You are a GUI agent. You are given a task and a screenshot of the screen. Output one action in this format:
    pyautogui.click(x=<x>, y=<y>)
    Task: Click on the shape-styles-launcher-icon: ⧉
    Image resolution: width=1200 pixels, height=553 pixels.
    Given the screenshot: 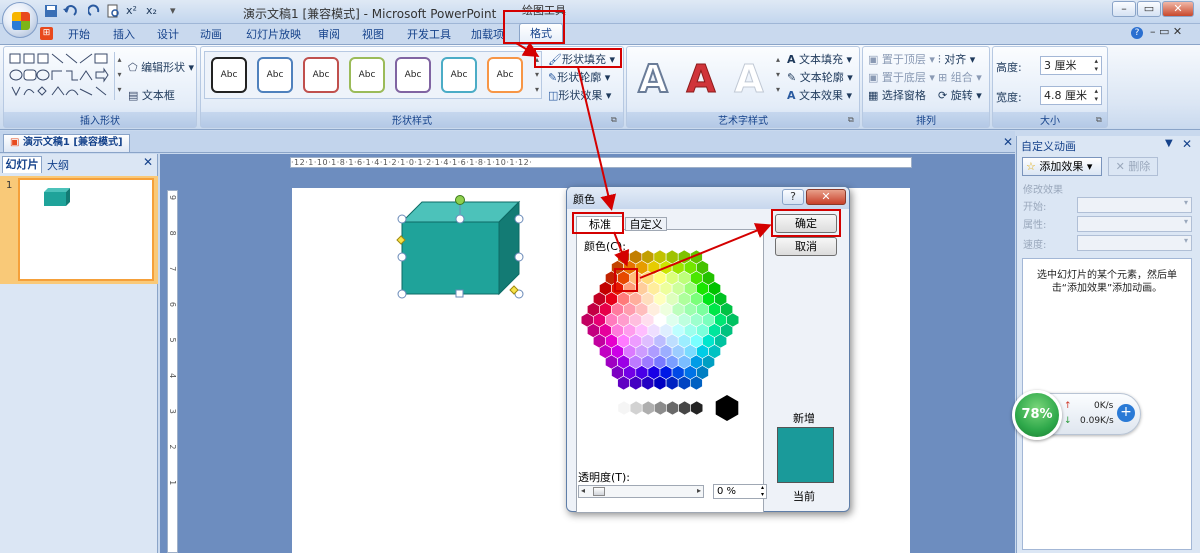 What is the action you would take?
    pyautogui.click(x=614, y=120)
    